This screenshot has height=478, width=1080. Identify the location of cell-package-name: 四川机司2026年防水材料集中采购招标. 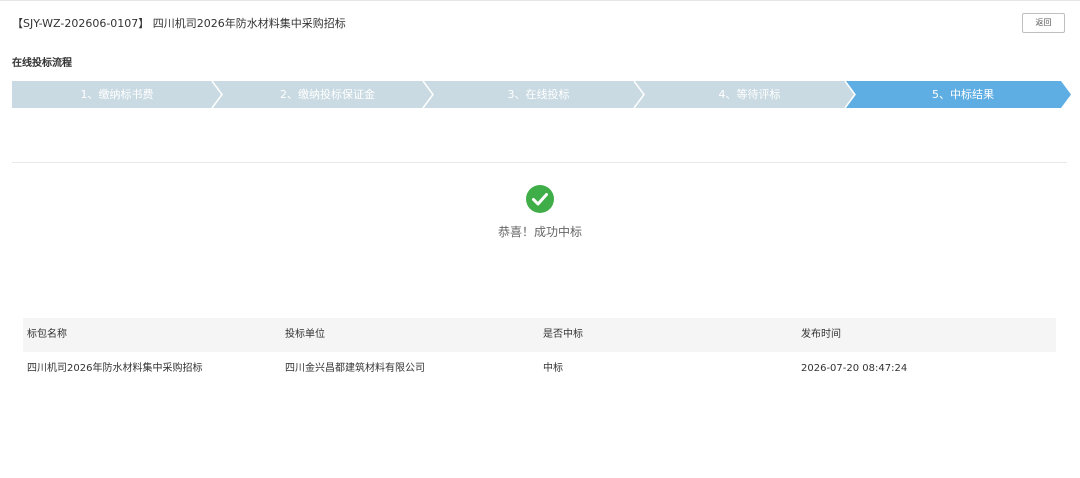
(115, 368).